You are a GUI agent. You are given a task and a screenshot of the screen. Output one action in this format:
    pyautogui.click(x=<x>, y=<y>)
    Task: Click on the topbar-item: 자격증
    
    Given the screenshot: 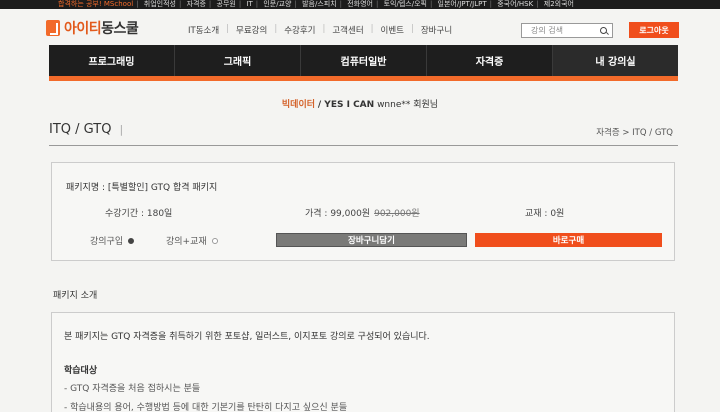 What is the action you would take?
    pyautogui.click(x=196, y=4)
    